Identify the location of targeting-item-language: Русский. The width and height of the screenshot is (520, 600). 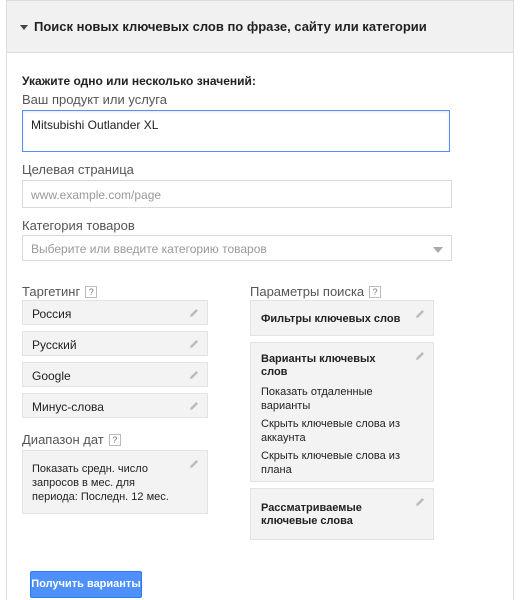
(115, 343).